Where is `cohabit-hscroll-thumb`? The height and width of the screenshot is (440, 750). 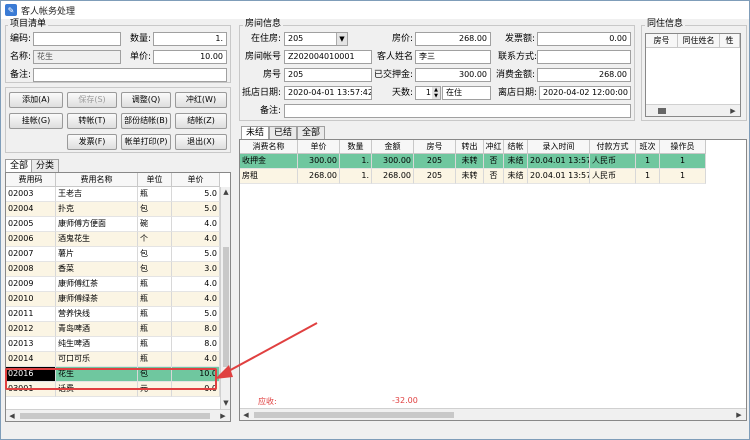 cohabit-hscroll-thumb is located at coordinates (662, 111).